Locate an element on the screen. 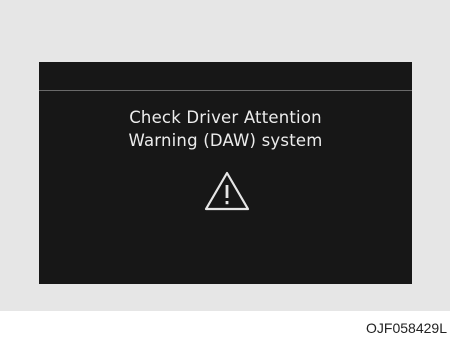  display-top-bar is located at coordinates (225, 76).